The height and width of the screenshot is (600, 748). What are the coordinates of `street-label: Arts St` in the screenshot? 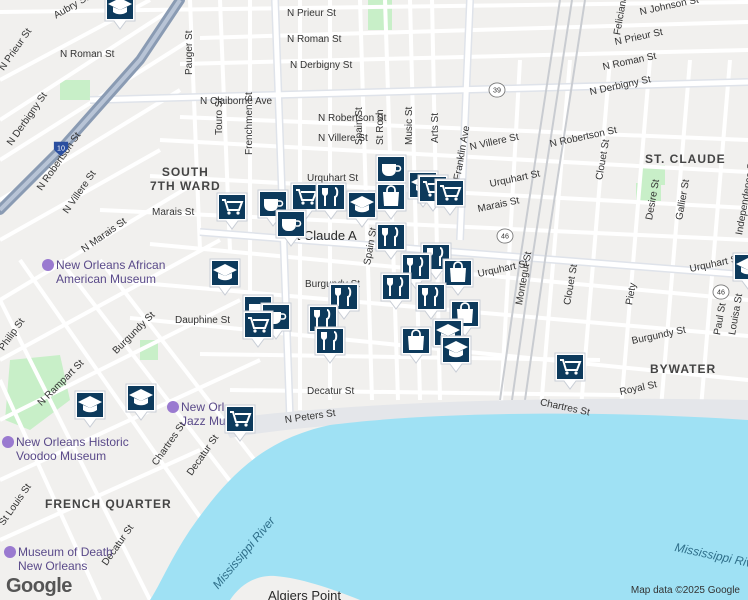 It's located at (435, 127).